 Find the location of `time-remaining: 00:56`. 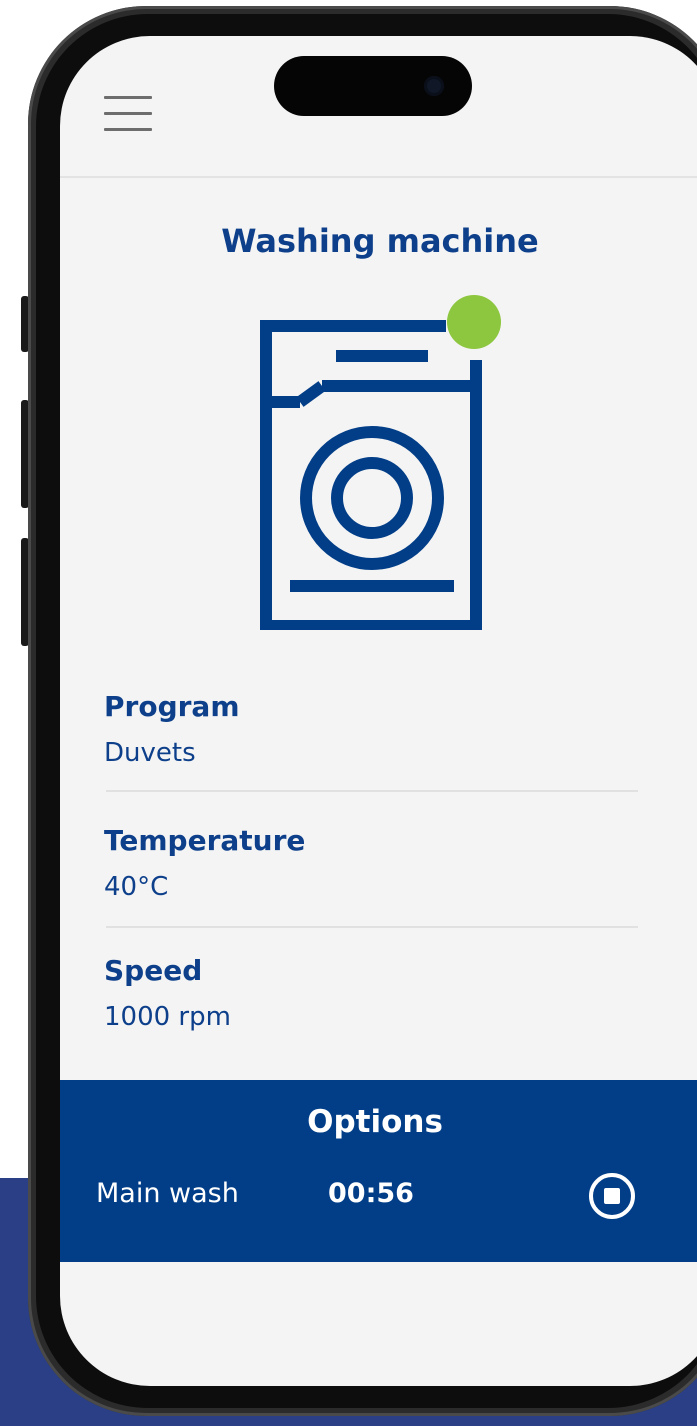

time-remaining: 00:56 is located at coordinates (371, 1193).